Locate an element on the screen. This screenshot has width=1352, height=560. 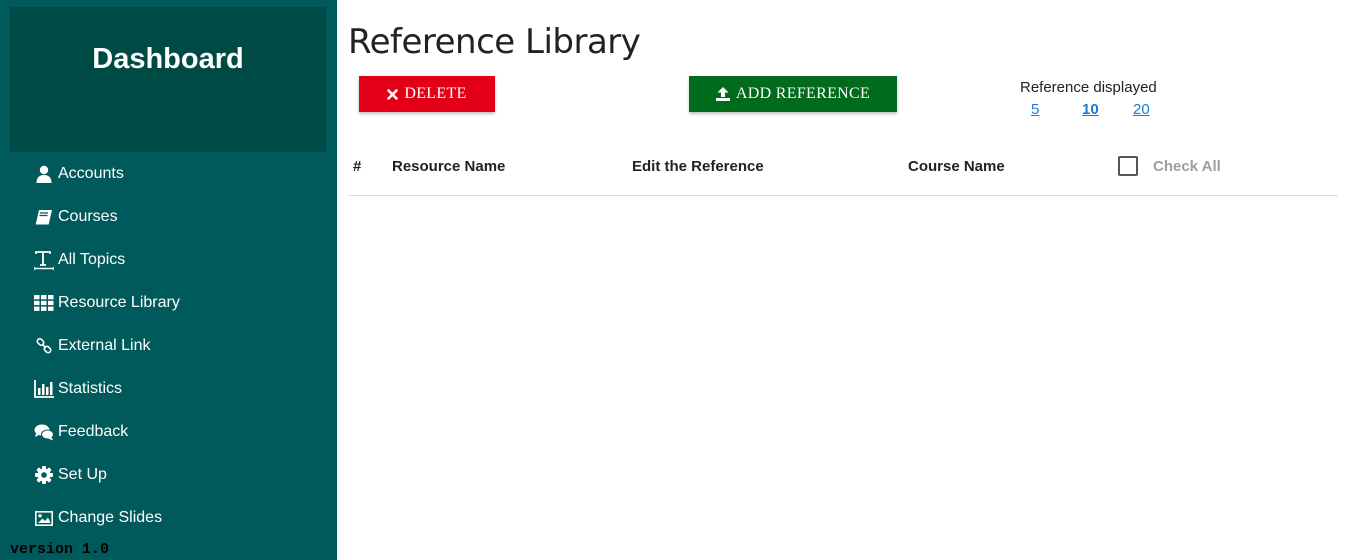
delete-button-label: DELETE is located at coordinates (435, 93).